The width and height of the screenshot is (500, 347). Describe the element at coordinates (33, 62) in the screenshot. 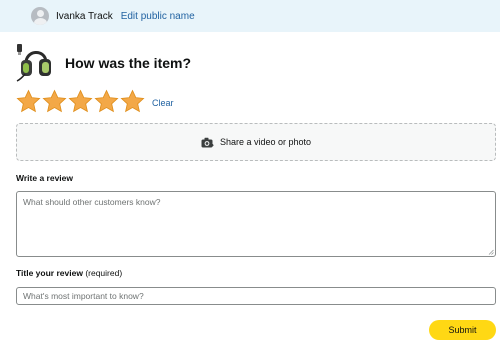

I see `headset-product-image` at that location.